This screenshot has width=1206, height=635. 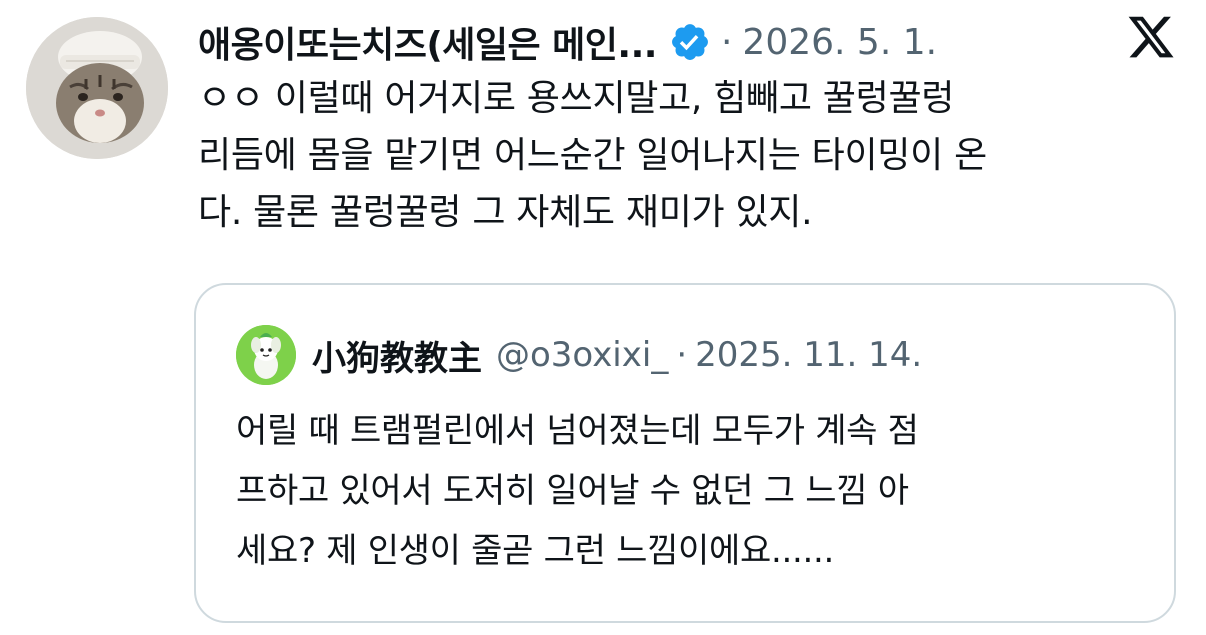 What do you see at coordinates (1151, 37) in the screenshot?
I see `x-logo-icon` at bounding box center [1151, 37].